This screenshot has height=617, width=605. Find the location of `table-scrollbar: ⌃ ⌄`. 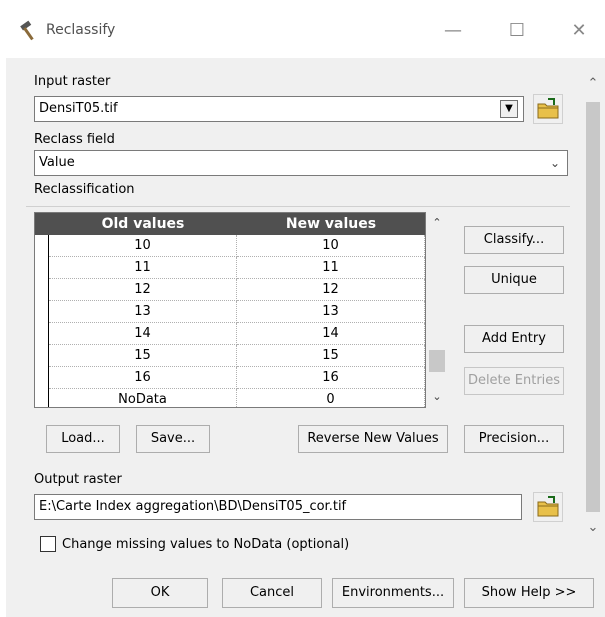

table-scrollbar: ⌃ ⌄ is located at coordinates (437, 310).